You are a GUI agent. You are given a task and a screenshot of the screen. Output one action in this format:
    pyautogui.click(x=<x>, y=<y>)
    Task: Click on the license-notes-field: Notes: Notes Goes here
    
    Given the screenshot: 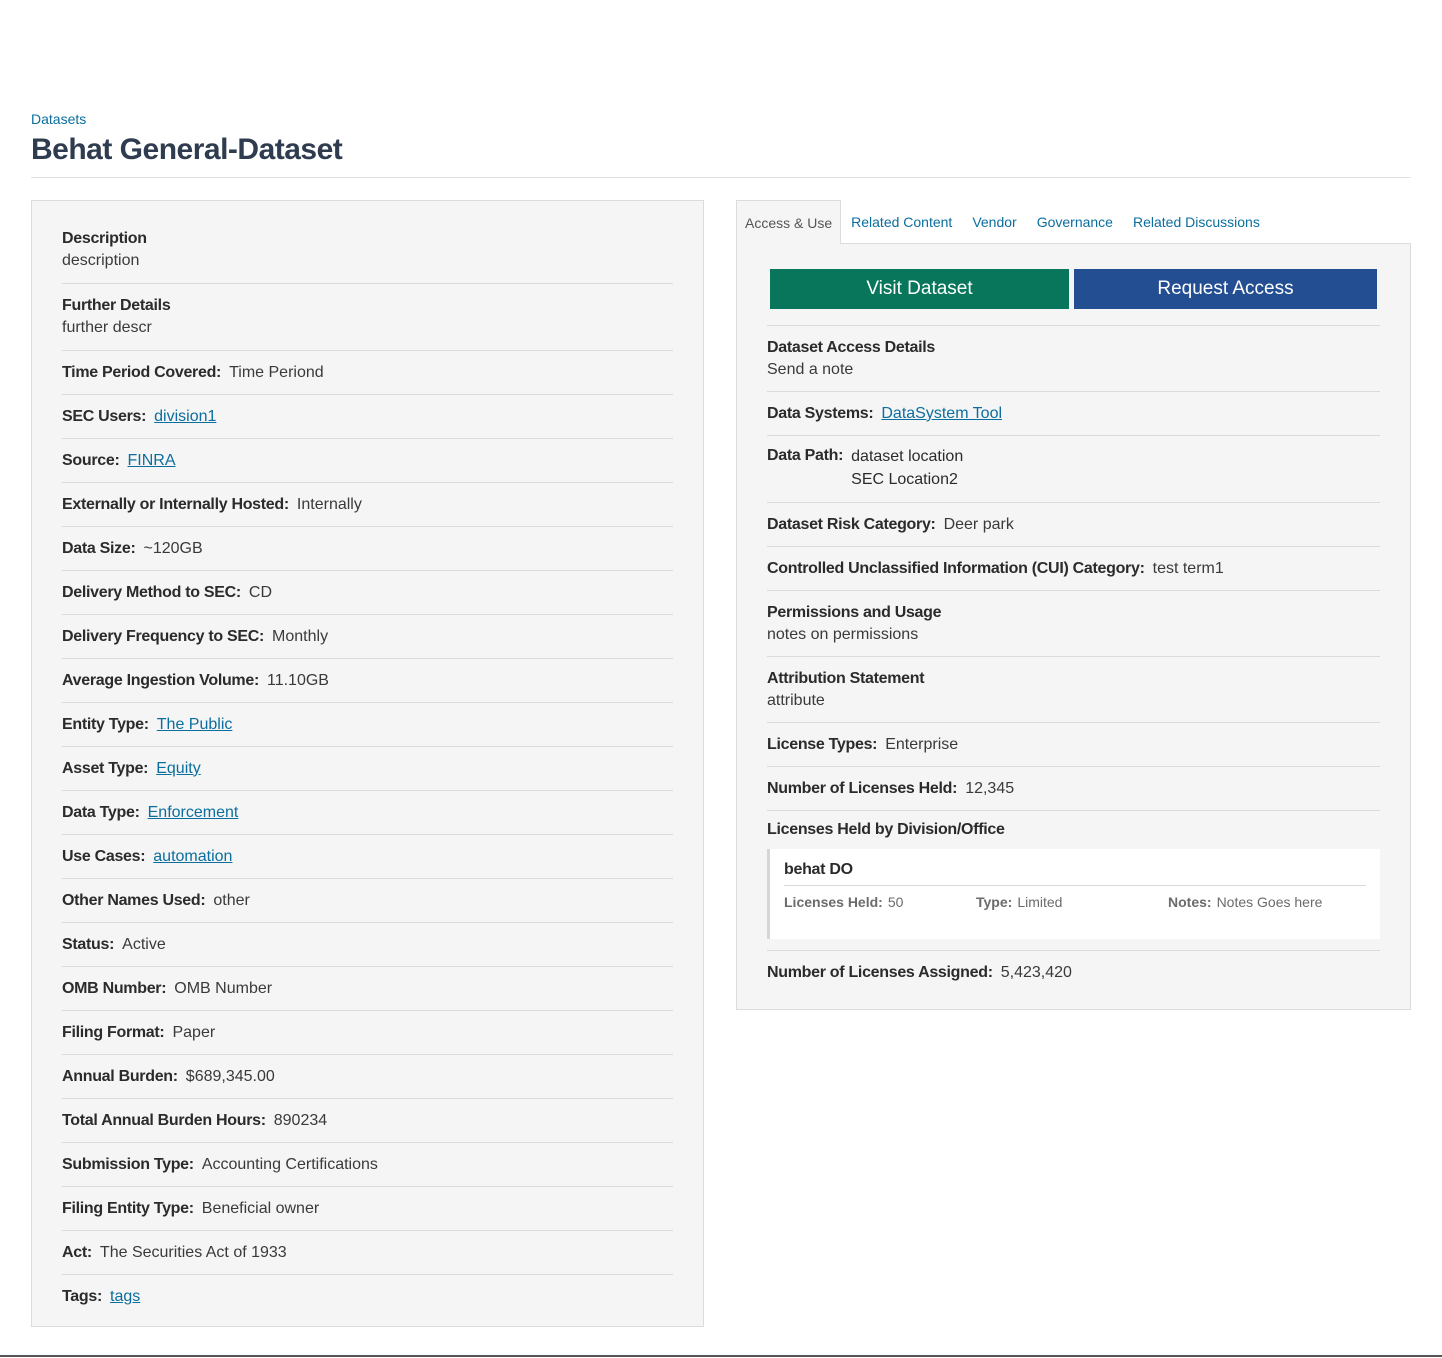 What is the action you would take?
    pyautogui.click(x=1264, y=902)
    